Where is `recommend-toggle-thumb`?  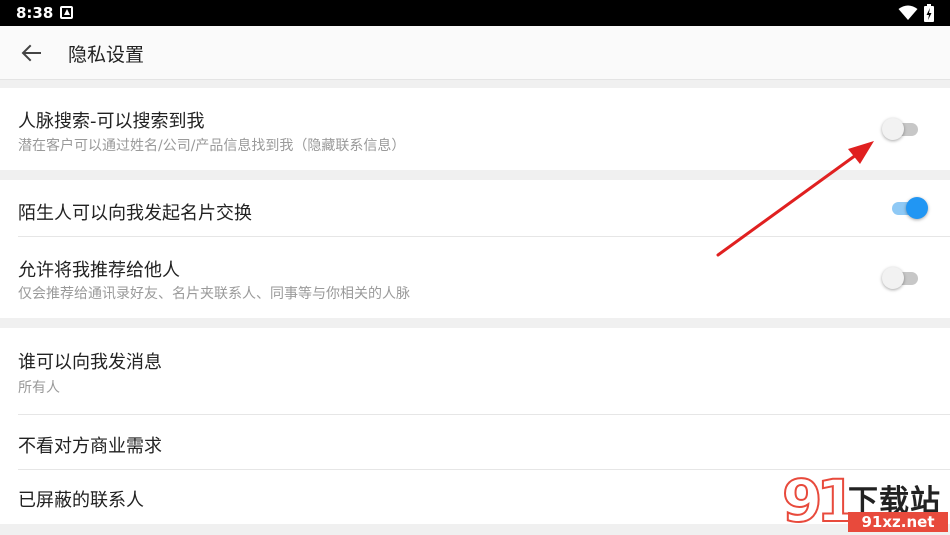 recommend-toggle-thumb is located at coordinates (893, 278).